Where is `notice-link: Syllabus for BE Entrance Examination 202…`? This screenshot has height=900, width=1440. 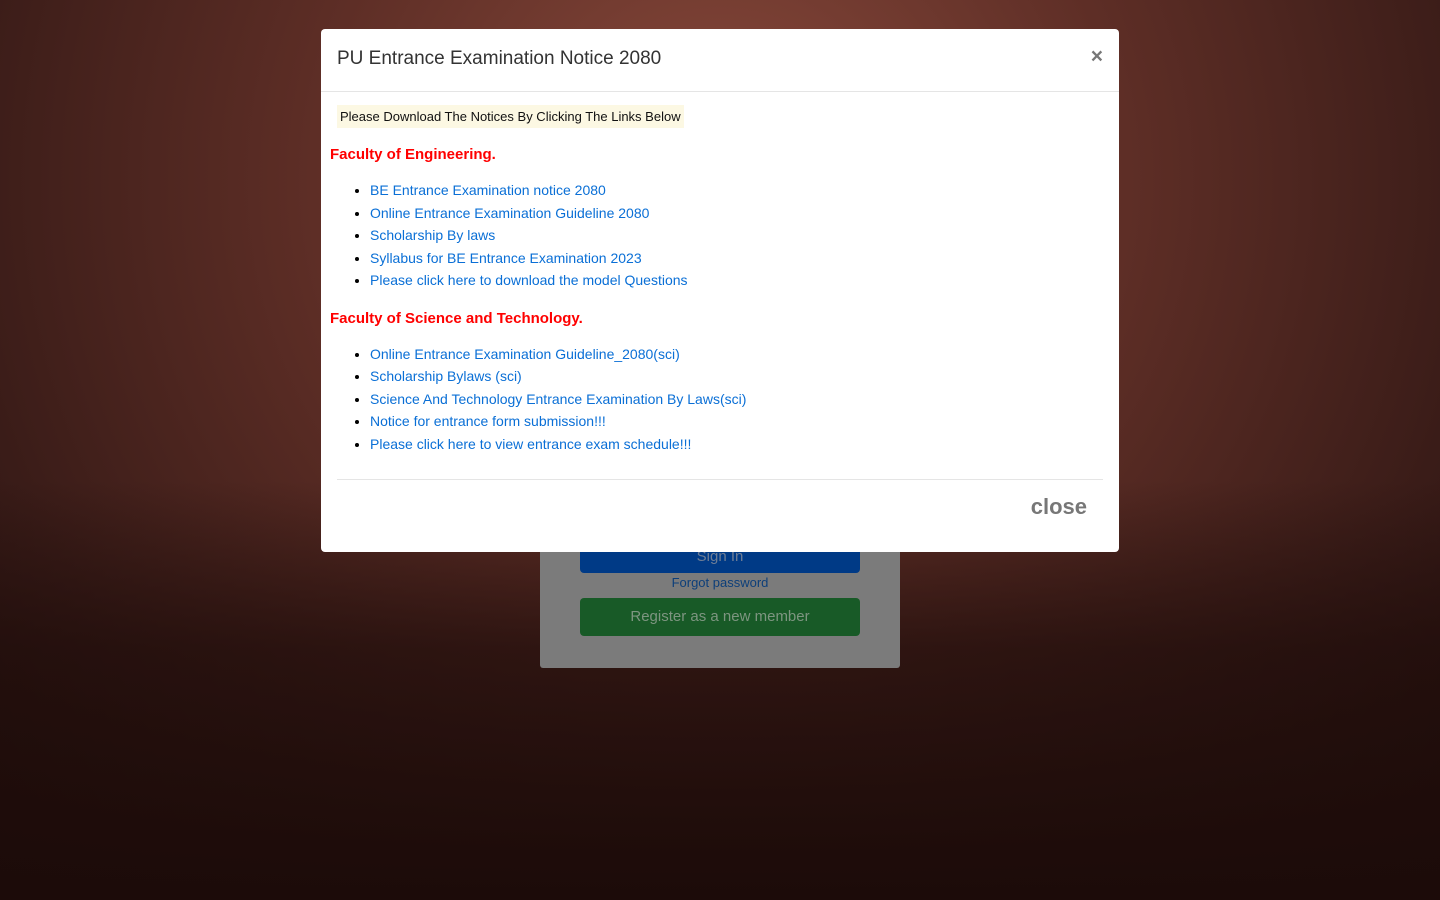 notice-link: Syllabus for BE Entrance Examination 202… is located at coordinates (506, 258).